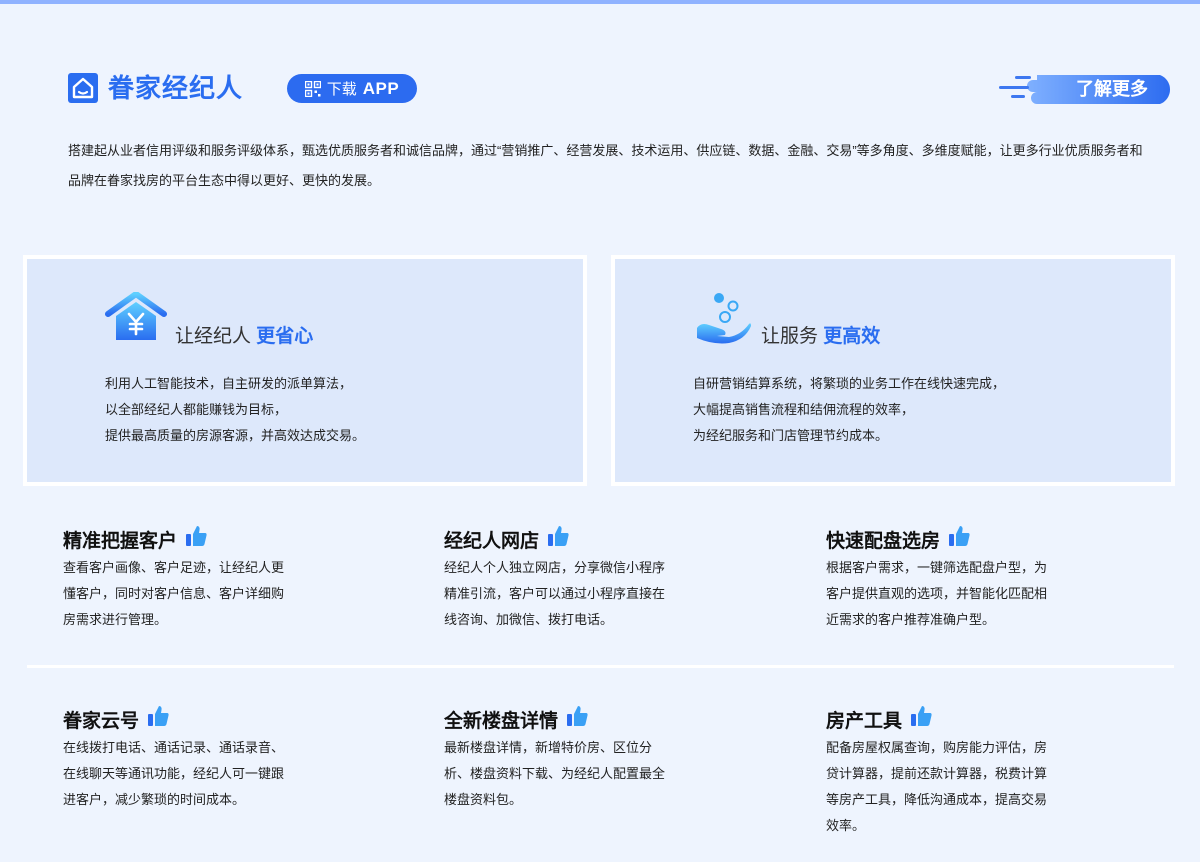 Image resolution: width=1200 pixels, height=862 pixels. Describe the element at coordinates (600, 666) in the screenshot. I see `section-divider` at that location.